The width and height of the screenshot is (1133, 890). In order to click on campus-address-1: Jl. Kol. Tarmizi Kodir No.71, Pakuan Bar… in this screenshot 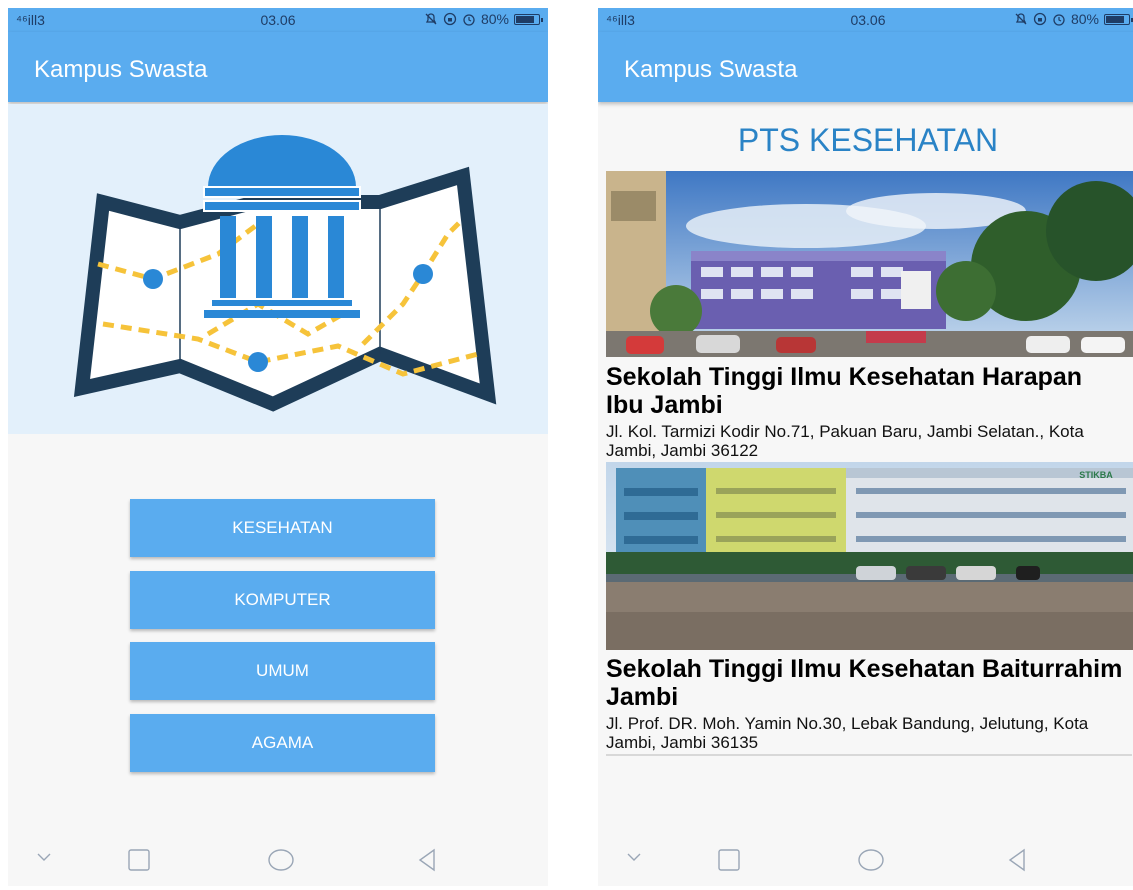, I will do `click(845, 441)`.